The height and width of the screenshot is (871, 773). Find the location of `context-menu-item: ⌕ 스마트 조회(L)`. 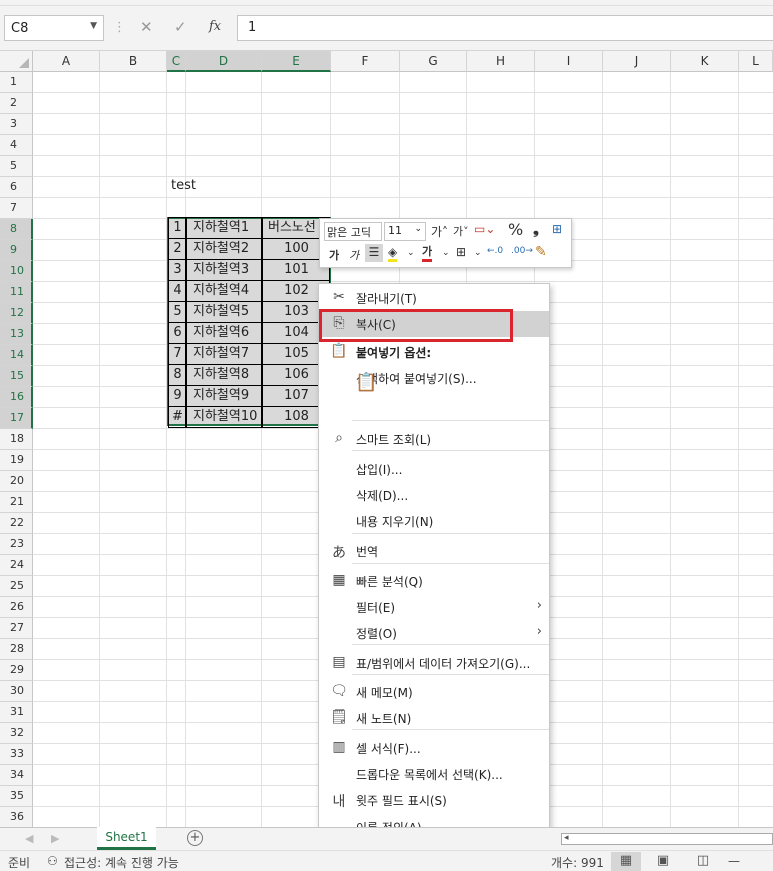

context-menu-item: ⌕ 스마트 조회(L) is located at coordinates (434, 439).